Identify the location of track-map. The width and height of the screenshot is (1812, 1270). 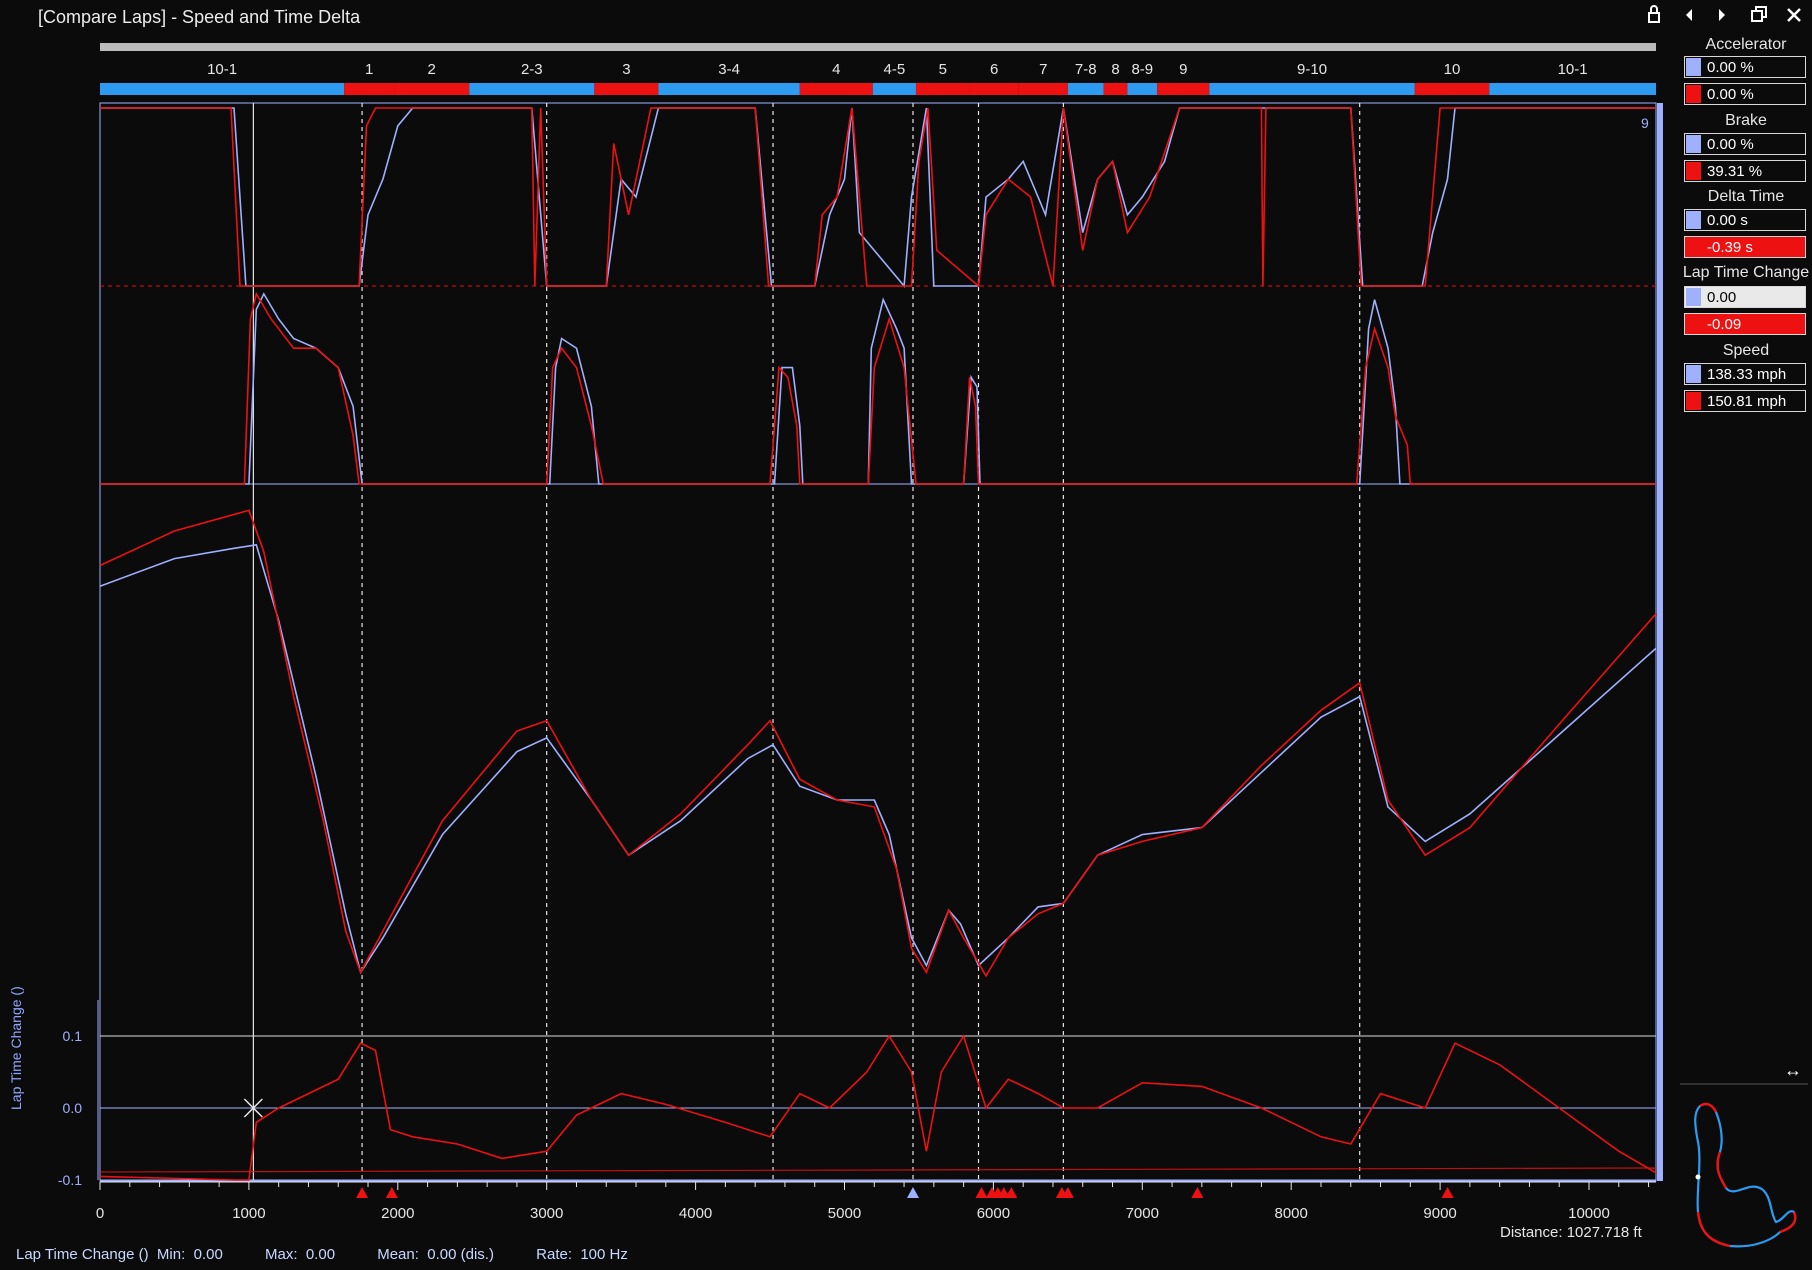
(1744, 1167).